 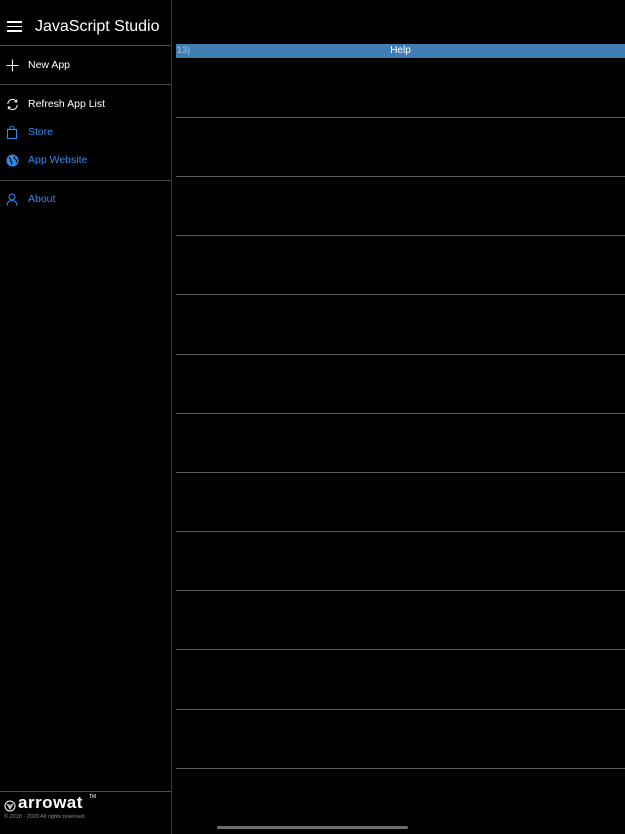 What do you see at coordinates (41, 132) in the screenshot?
I see `store-label: Store` at bounding box center [41, 132].